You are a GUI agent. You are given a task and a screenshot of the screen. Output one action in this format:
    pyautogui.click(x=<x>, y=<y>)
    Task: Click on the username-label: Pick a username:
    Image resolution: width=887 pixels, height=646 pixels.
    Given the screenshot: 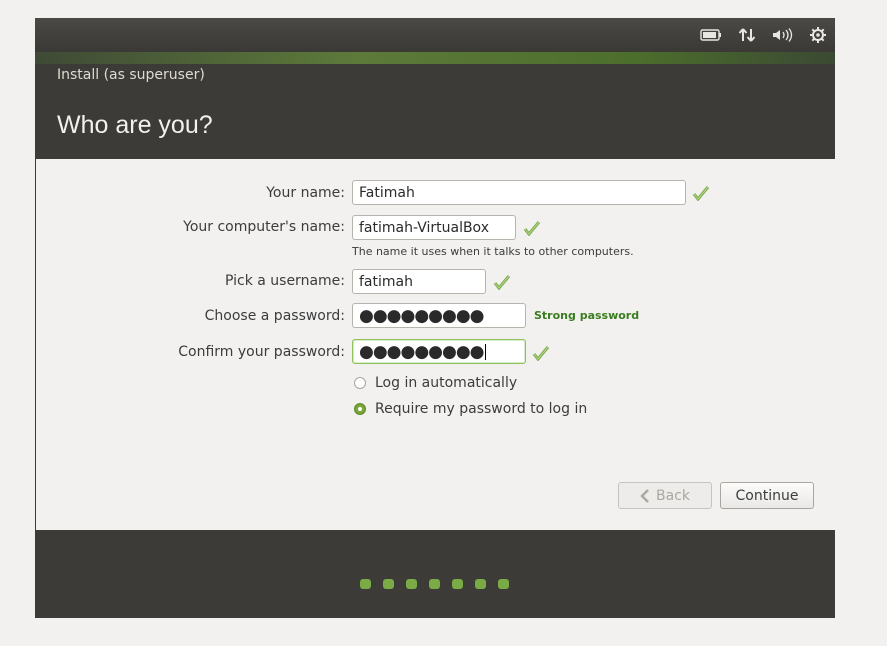 What is the action you would take?
    pyautogui.click(x=284, y=281)
    